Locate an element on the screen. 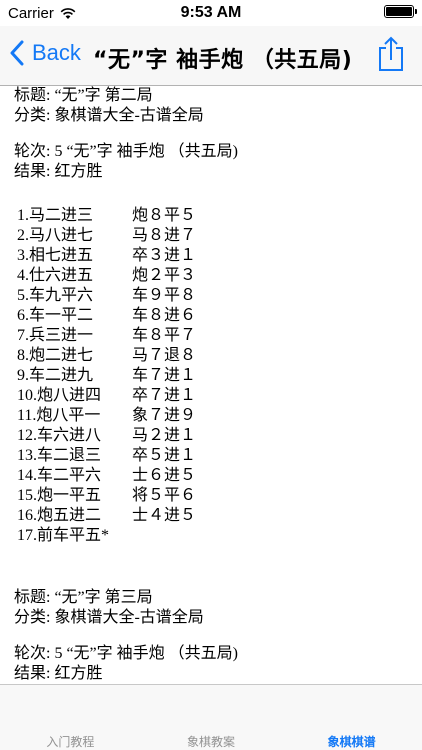  red-move: 9.车二进九 is located at coordinates (55, 375).